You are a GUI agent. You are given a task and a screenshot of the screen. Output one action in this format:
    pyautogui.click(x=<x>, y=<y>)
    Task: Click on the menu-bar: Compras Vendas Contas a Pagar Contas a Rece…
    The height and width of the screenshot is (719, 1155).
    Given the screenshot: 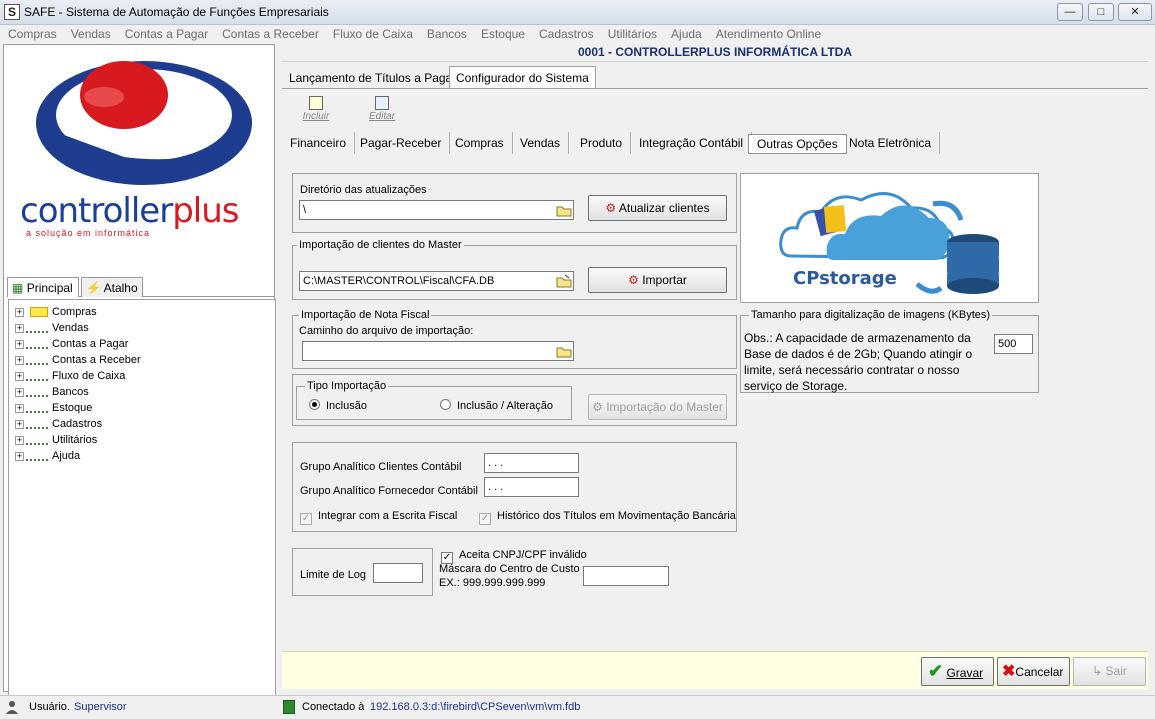 What is the action you would take?
    pyautogui.click(x=577, y=34)
    